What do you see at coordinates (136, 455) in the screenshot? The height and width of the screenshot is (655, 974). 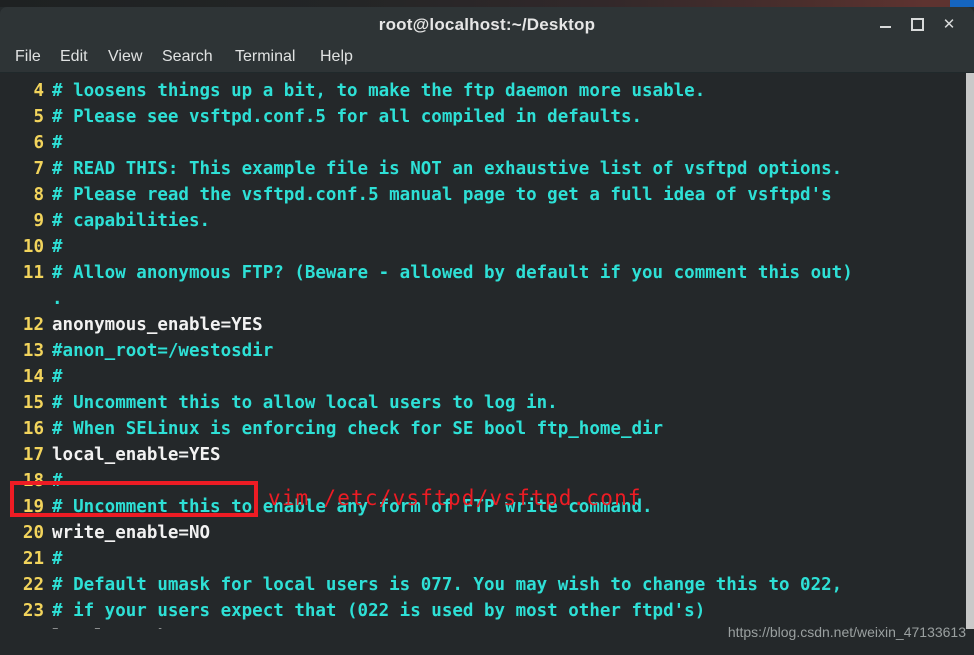 I see `line-text: local_enable=YES` at bounding box center [136, 455].